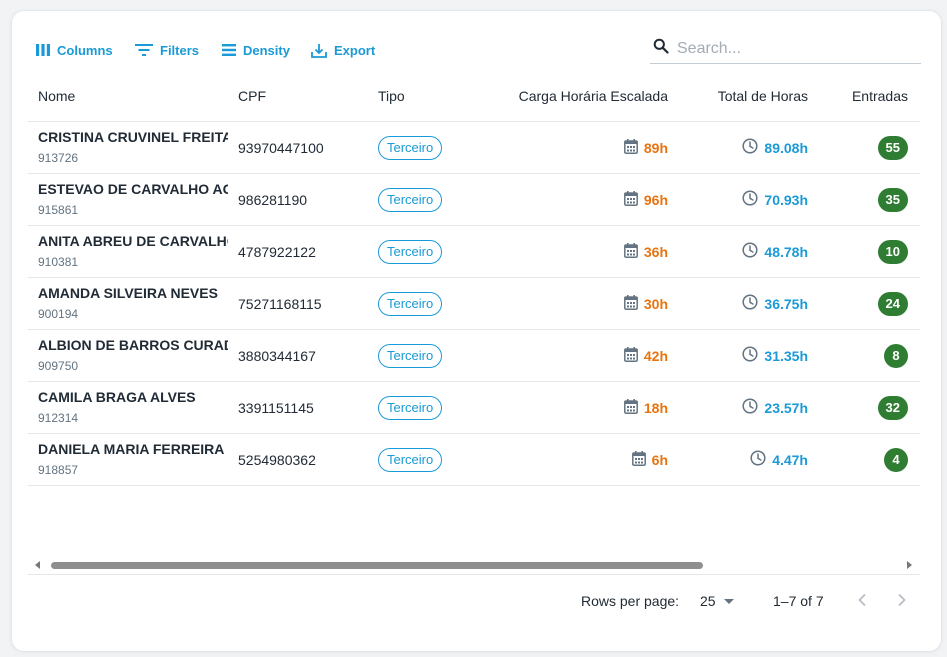 The width and height of the screenshot is (947, 657). I want to click on header-tipo: Tipo, so click(391, 96).